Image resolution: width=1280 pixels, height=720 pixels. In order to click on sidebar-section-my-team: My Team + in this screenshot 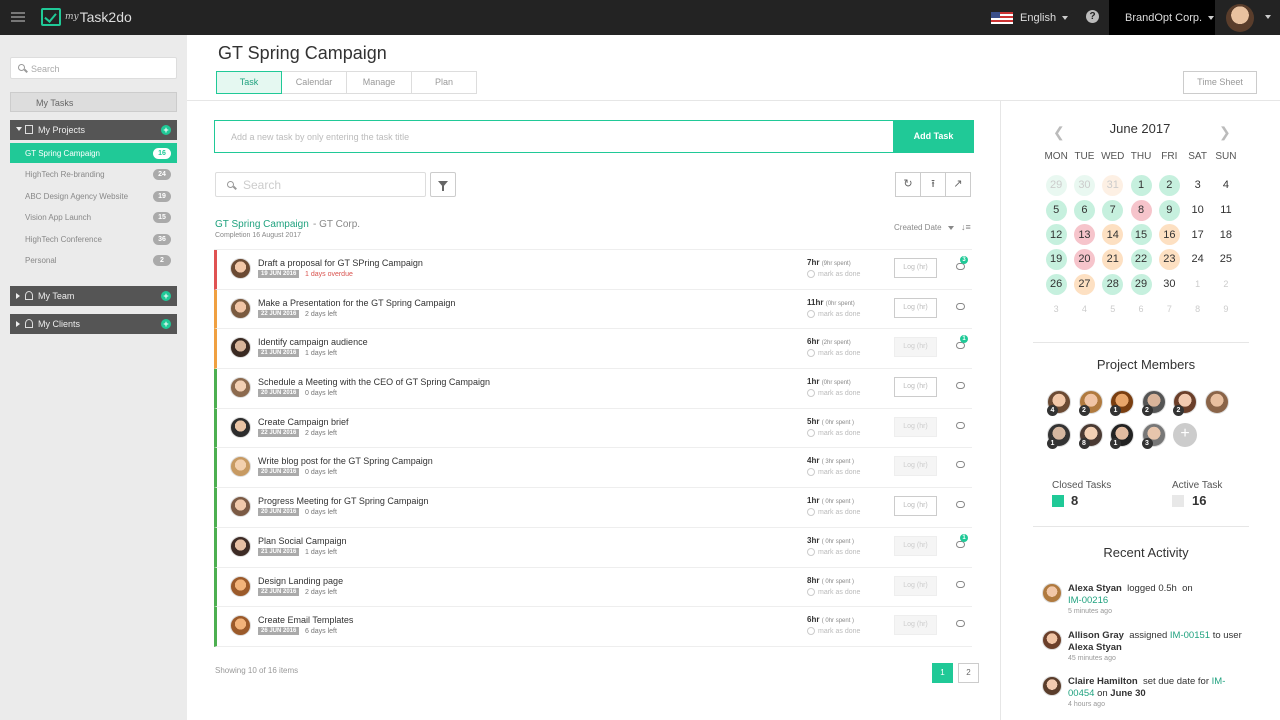, I will do `click(93, 296)`.